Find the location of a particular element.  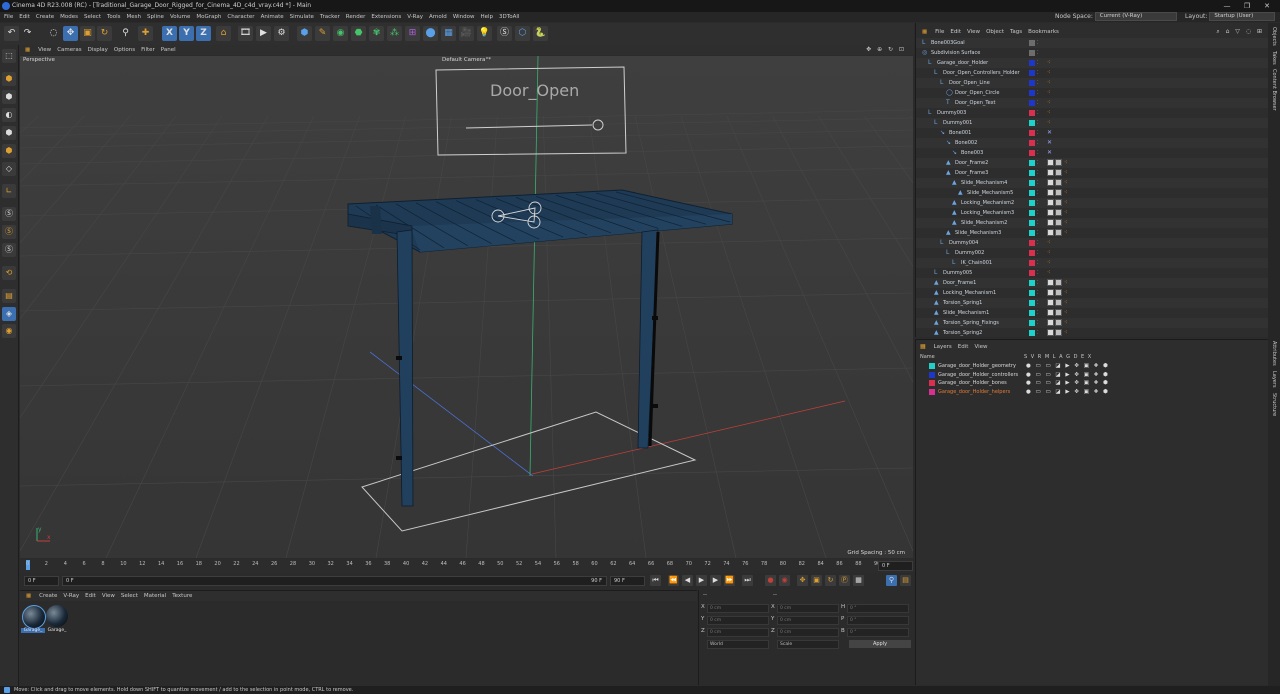

object-row: L Dummy002 ⁚ ⁖ is located at coordinates (1092, 253).